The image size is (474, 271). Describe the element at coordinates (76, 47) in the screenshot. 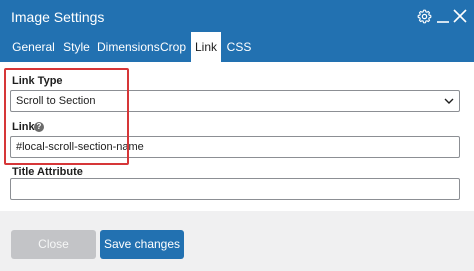

I see `tab-style: Style` at that location.